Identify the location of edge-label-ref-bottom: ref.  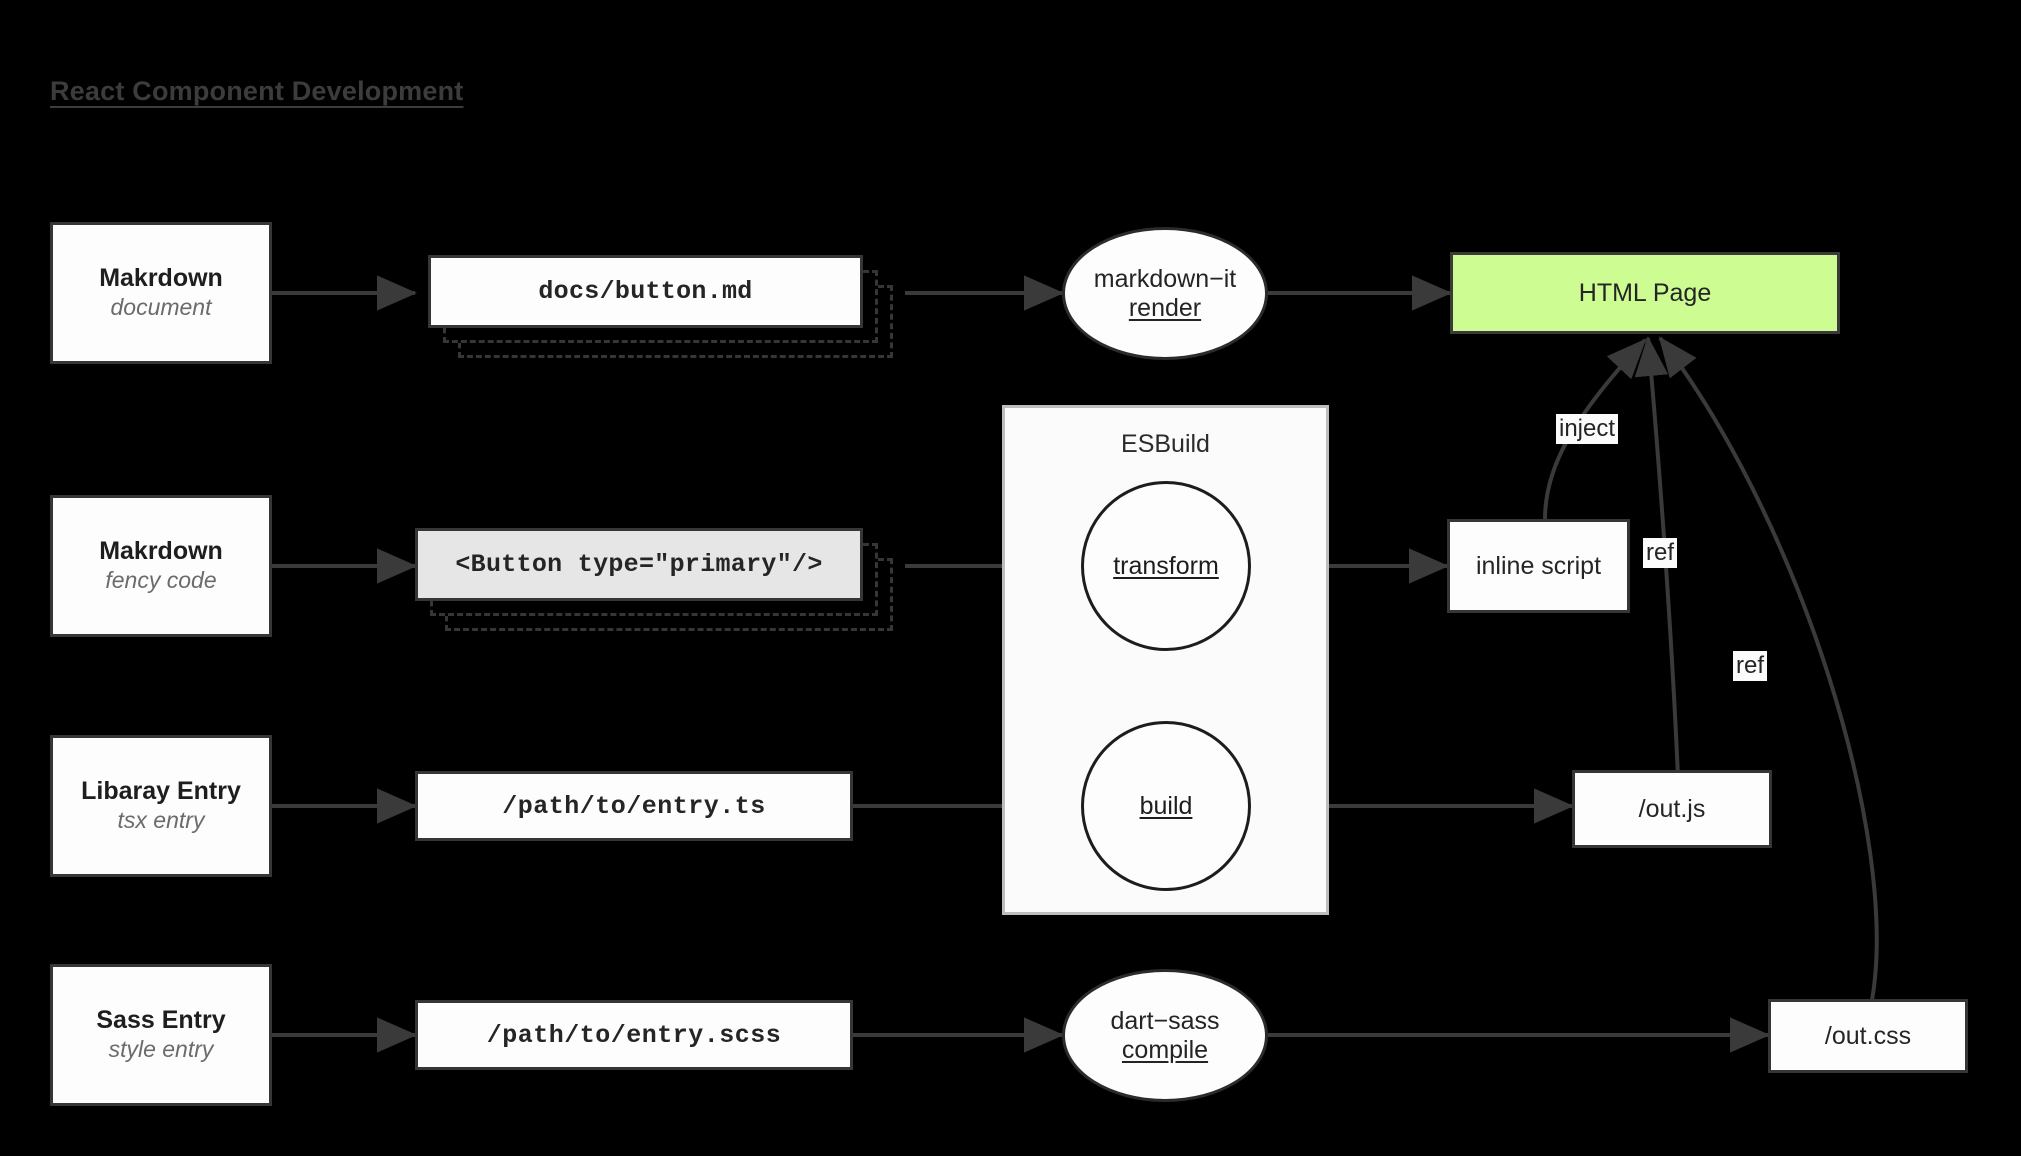
(1750, 666).